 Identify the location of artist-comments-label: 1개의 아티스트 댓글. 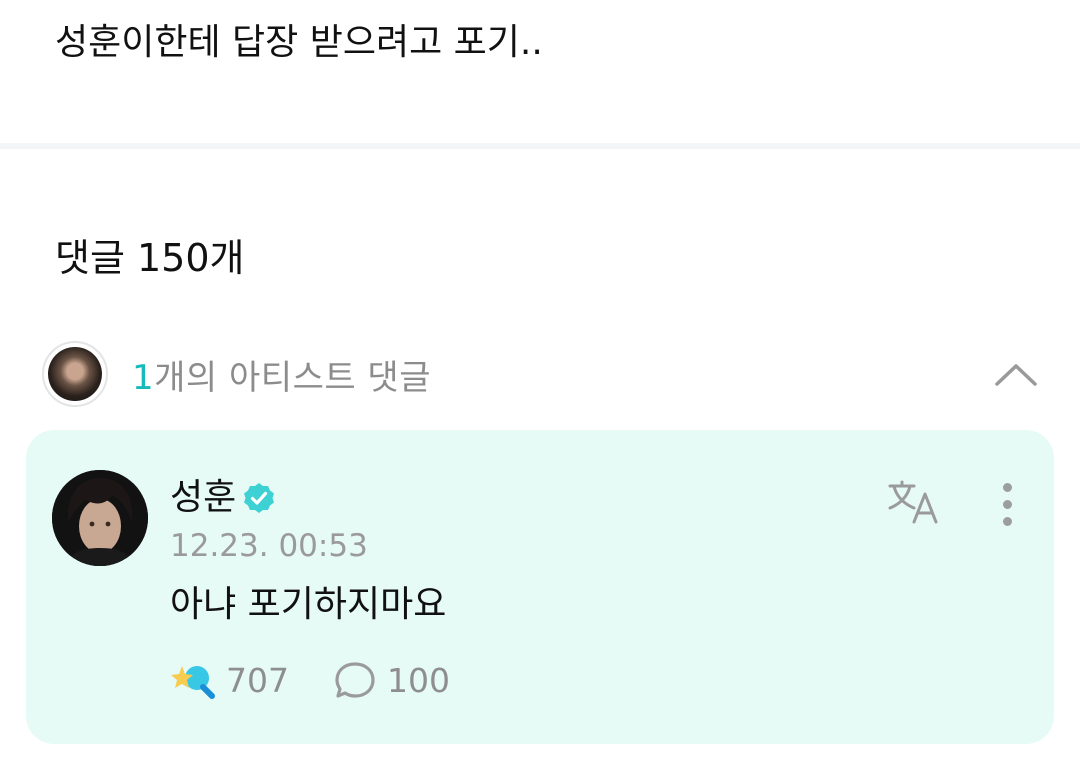
(281, 374).